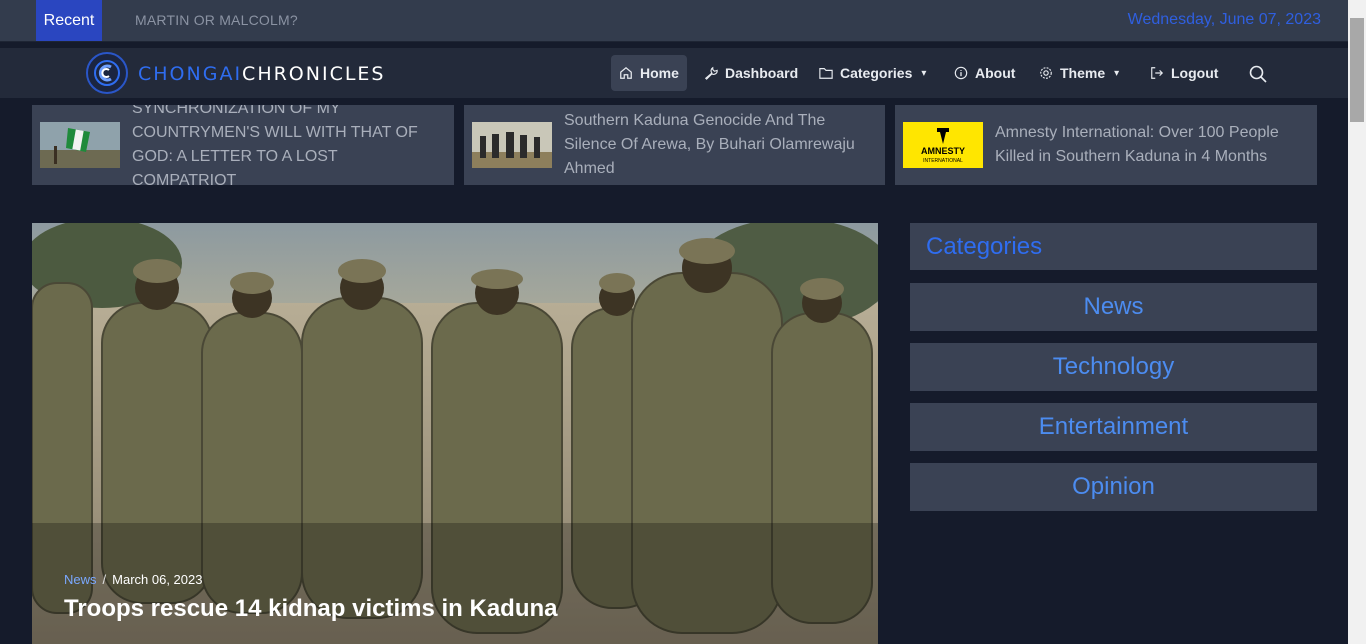 The height and width of the screenshot is (644, 1366). I want to click on nav-home-label: Home, so click(659, 73).